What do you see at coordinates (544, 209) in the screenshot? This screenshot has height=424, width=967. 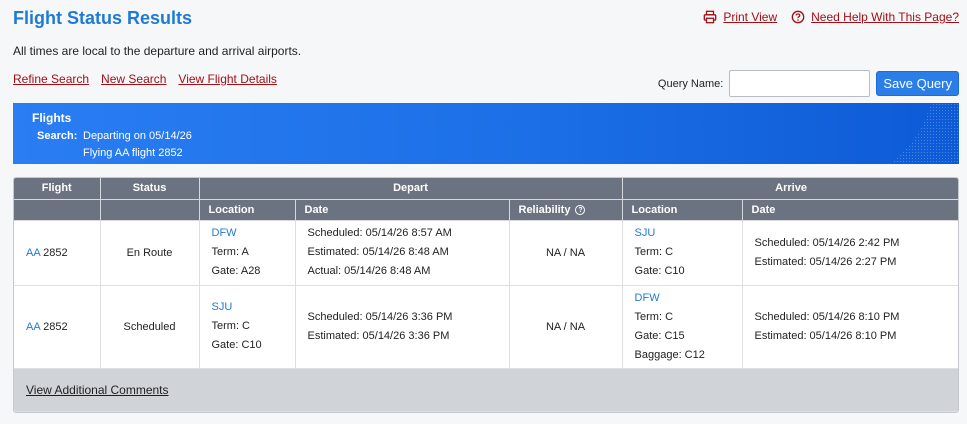 I see `reliability-label: Reliability` at bounding box center [544, 209].